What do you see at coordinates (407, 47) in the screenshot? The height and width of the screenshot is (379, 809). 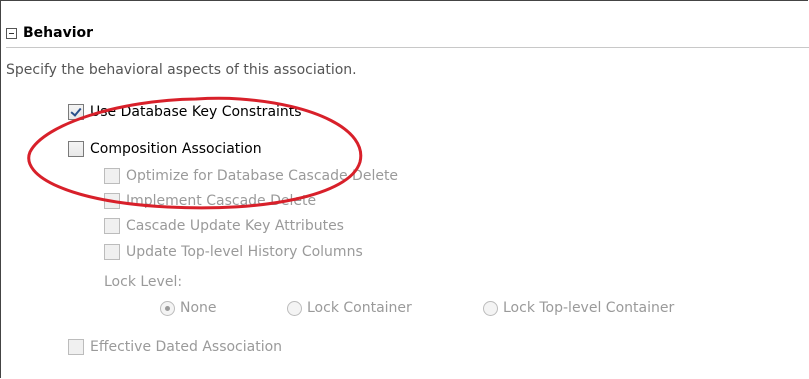 I see `section-divider` at bounding box center [407, 47].